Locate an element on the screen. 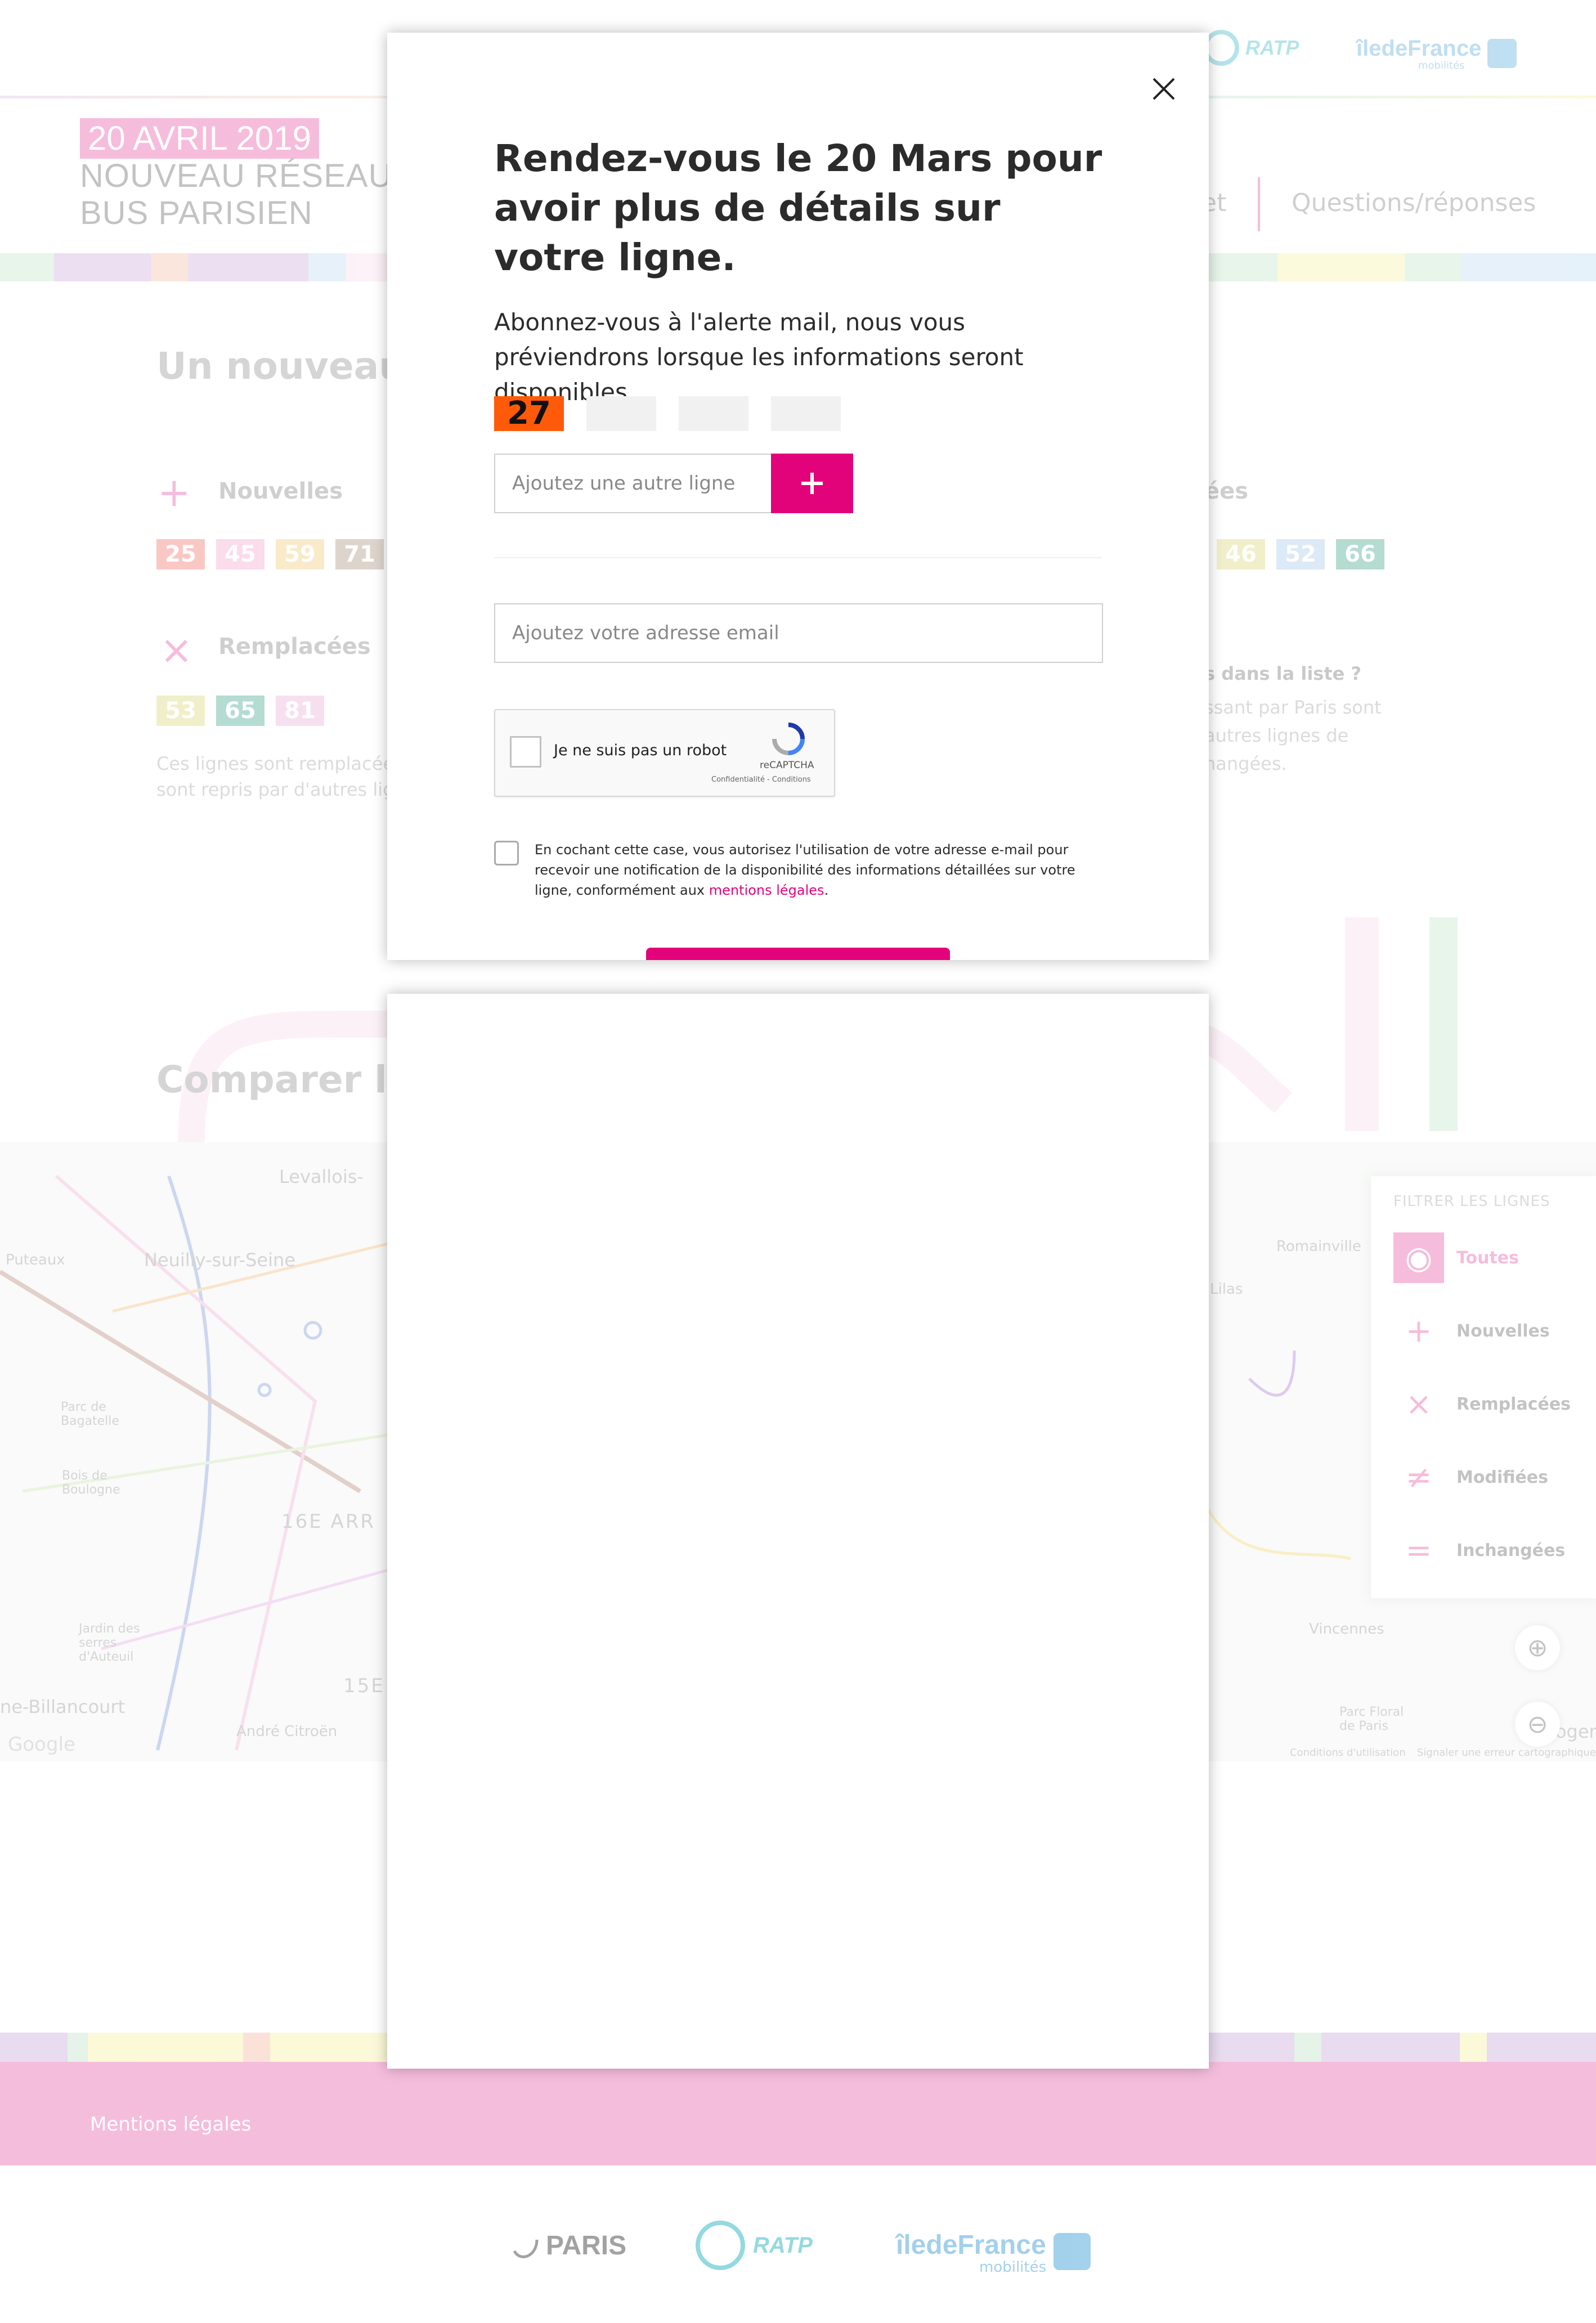  line-slot: 27 is located at coordinates (529, 413).